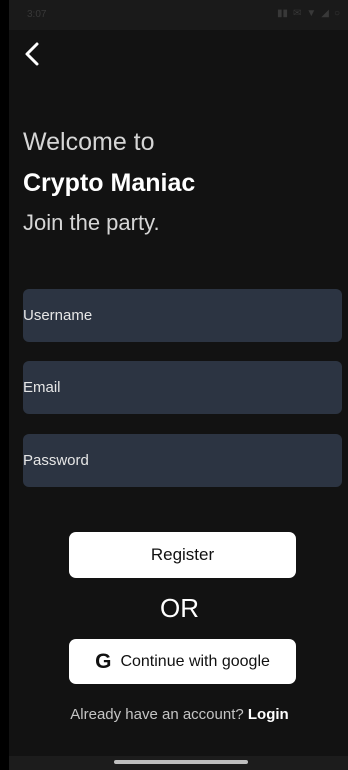 This screenshot has height=770, width=348. Describe the element at coordinates (195, 661) in the screenshot. I see `google-button-label: Continue with google` at that location.